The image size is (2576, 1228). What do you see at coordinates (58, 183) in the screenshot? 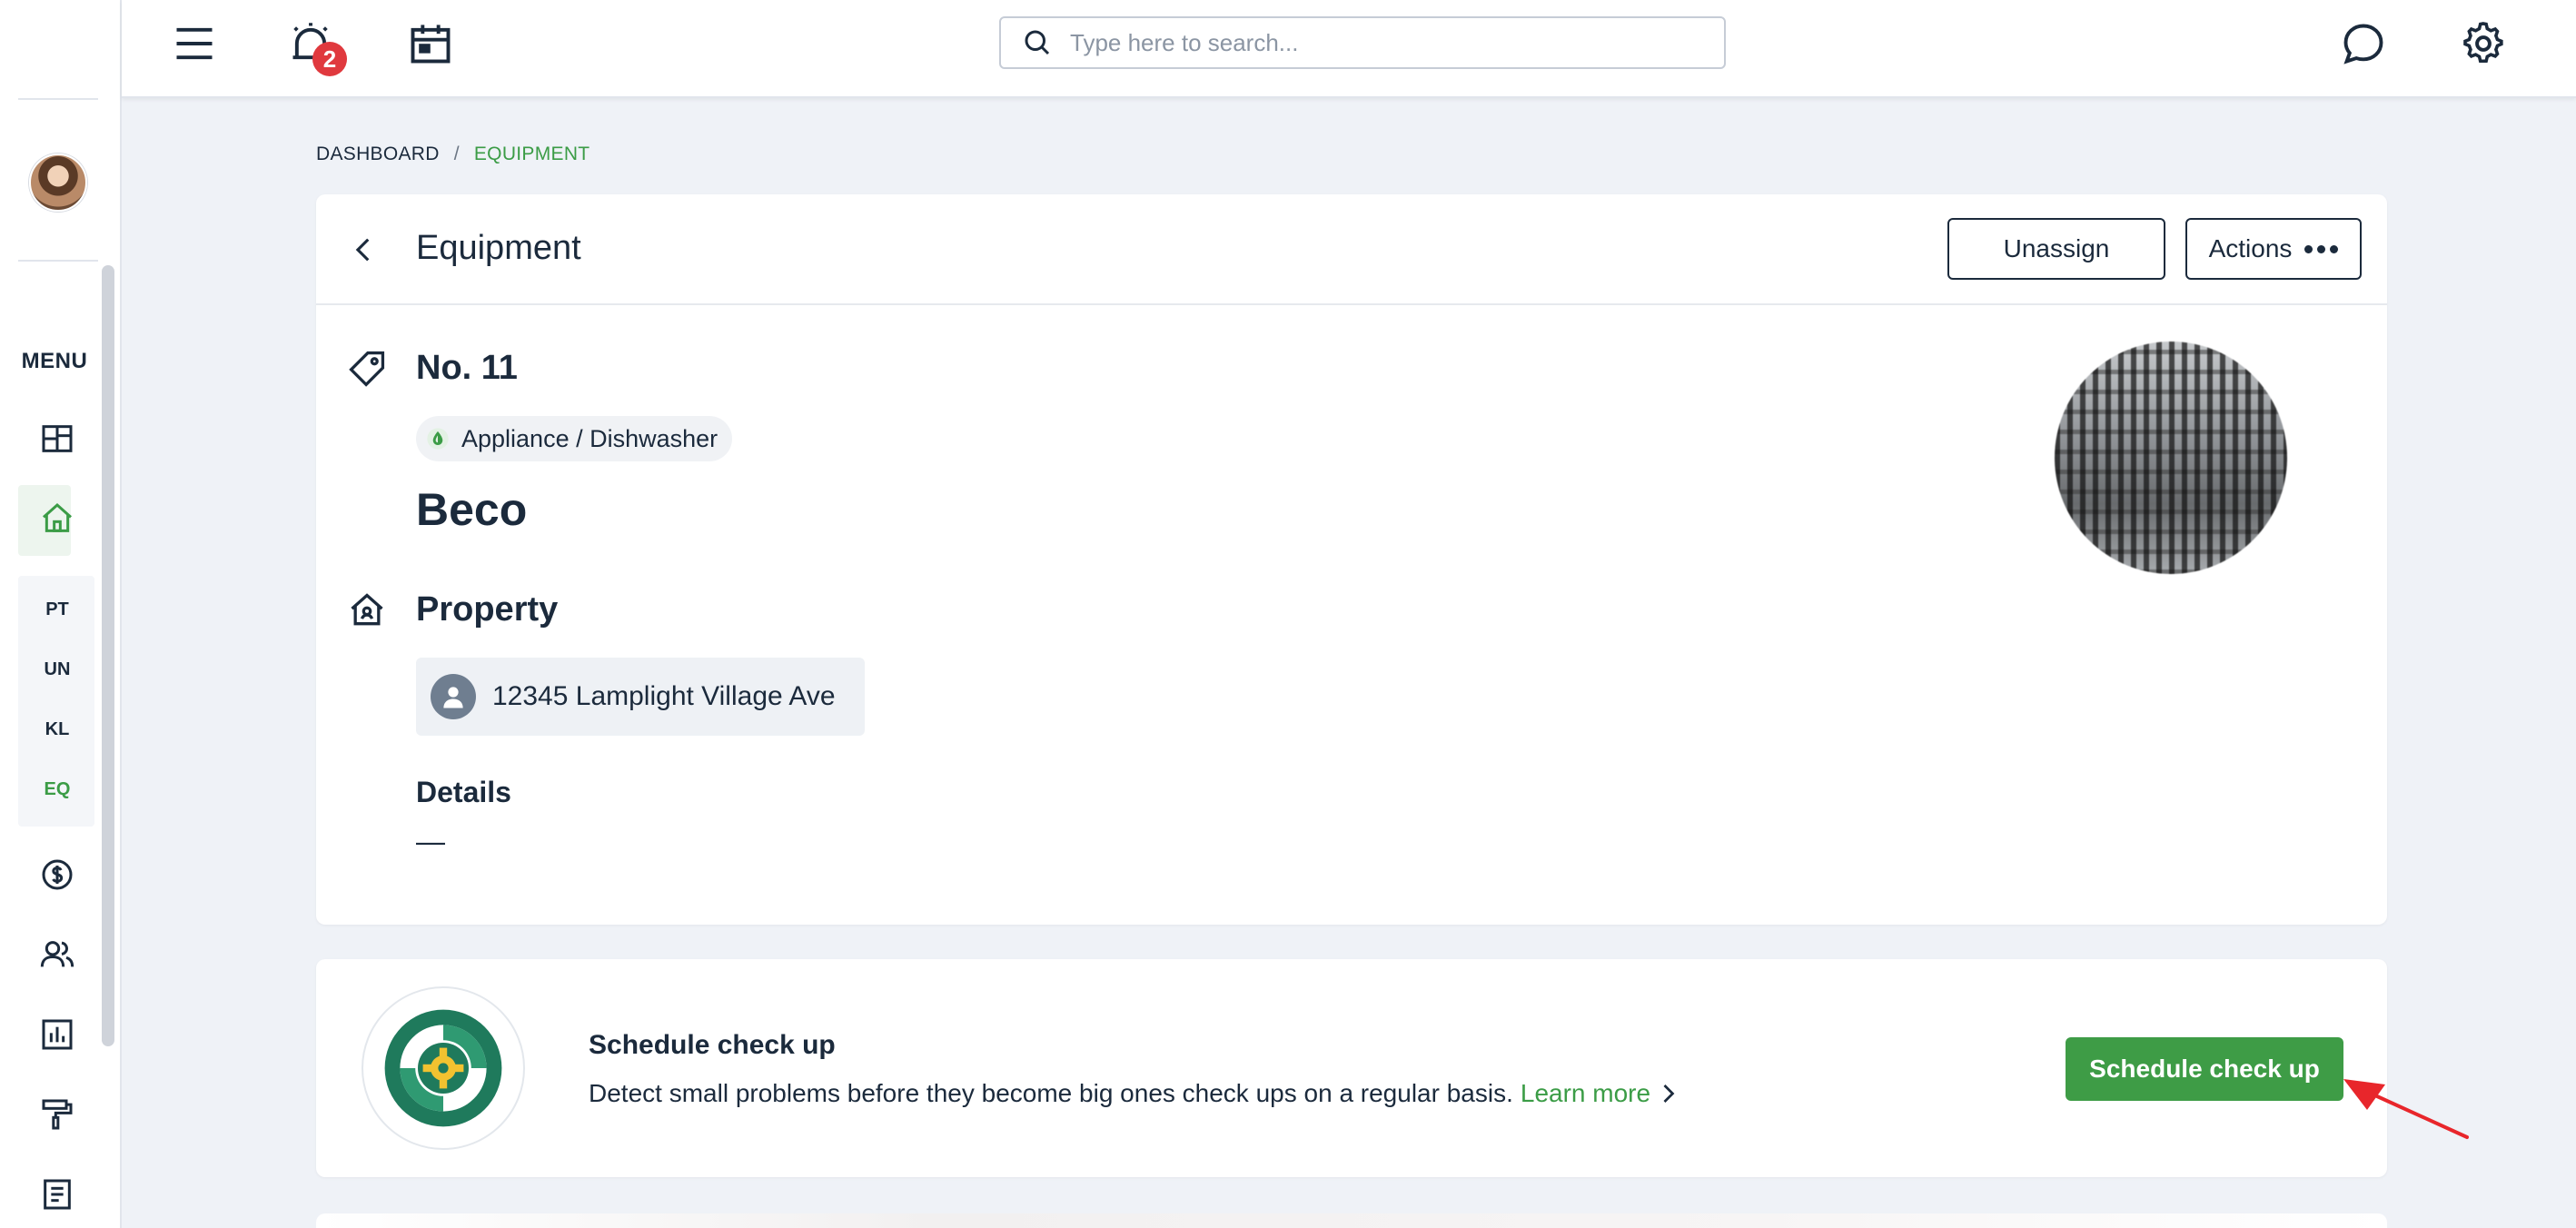
I see `user-avatar` at bounding box center [58, 183].